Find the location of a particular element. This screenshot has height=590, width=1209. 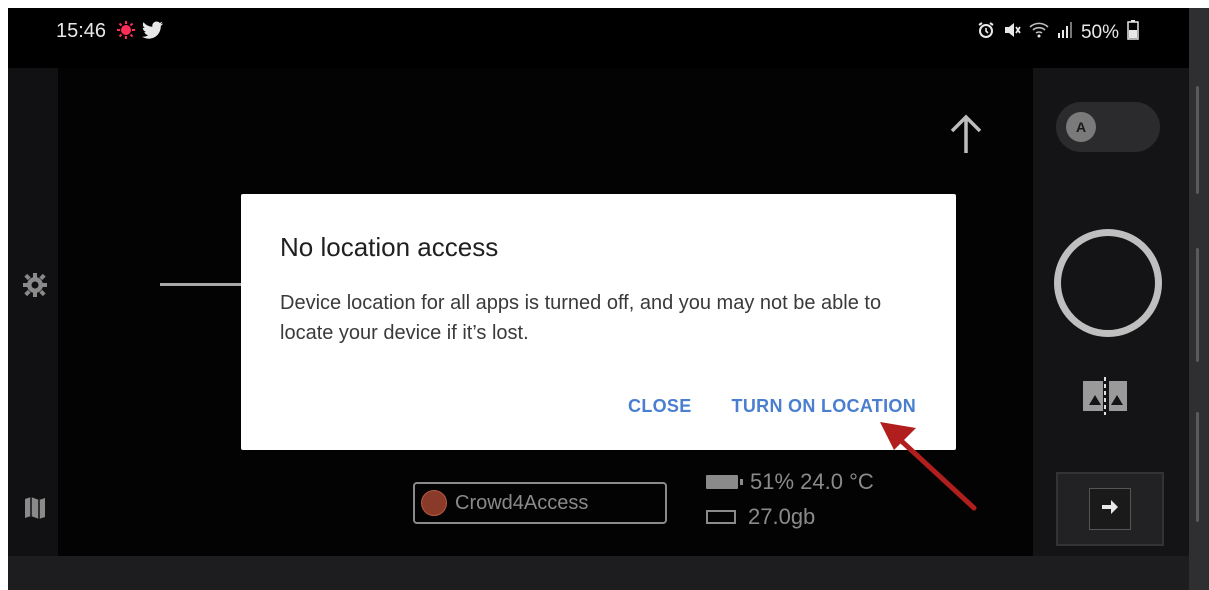

battery-temperature-info: 51% 24.0 °C is located at coordinates (790, 482).